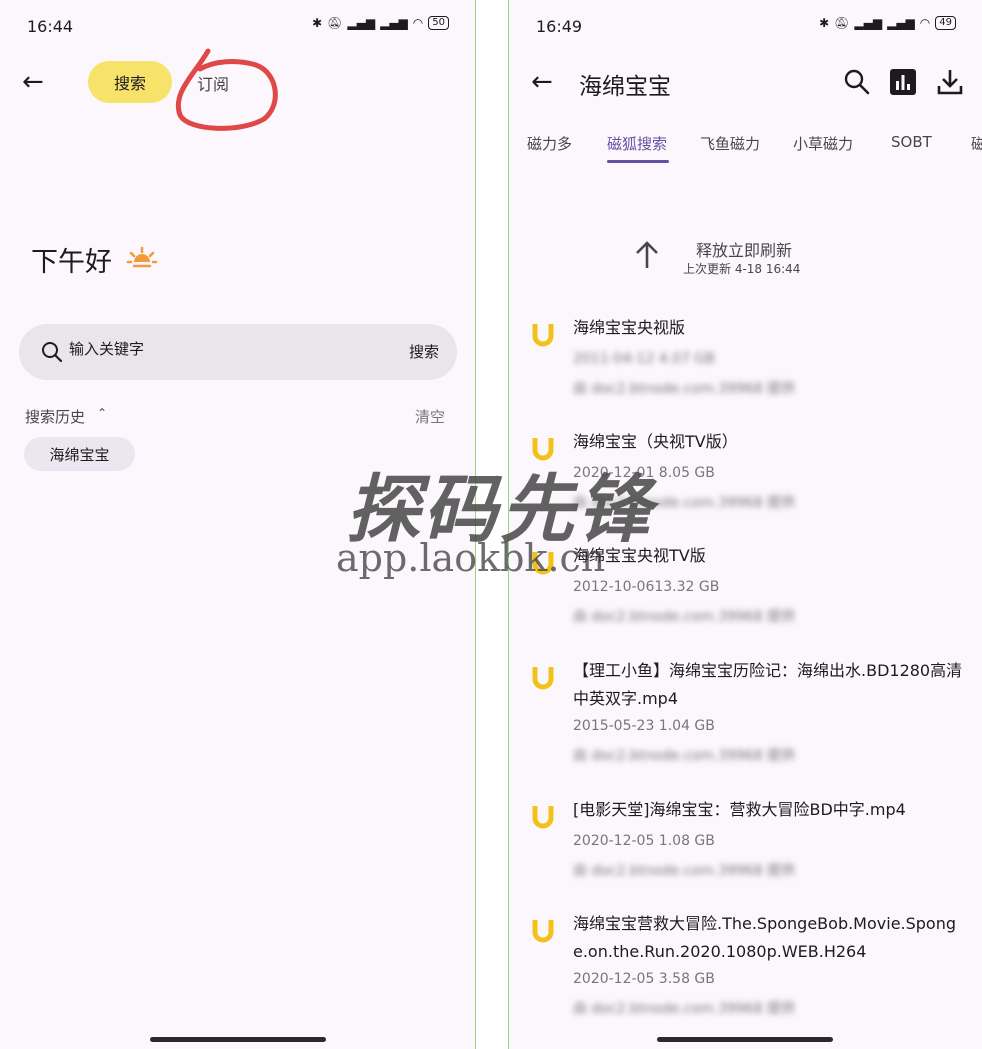 The width and height of the screenshot is (982, 1049). I want to click on sun-icon, so click(142, 257).